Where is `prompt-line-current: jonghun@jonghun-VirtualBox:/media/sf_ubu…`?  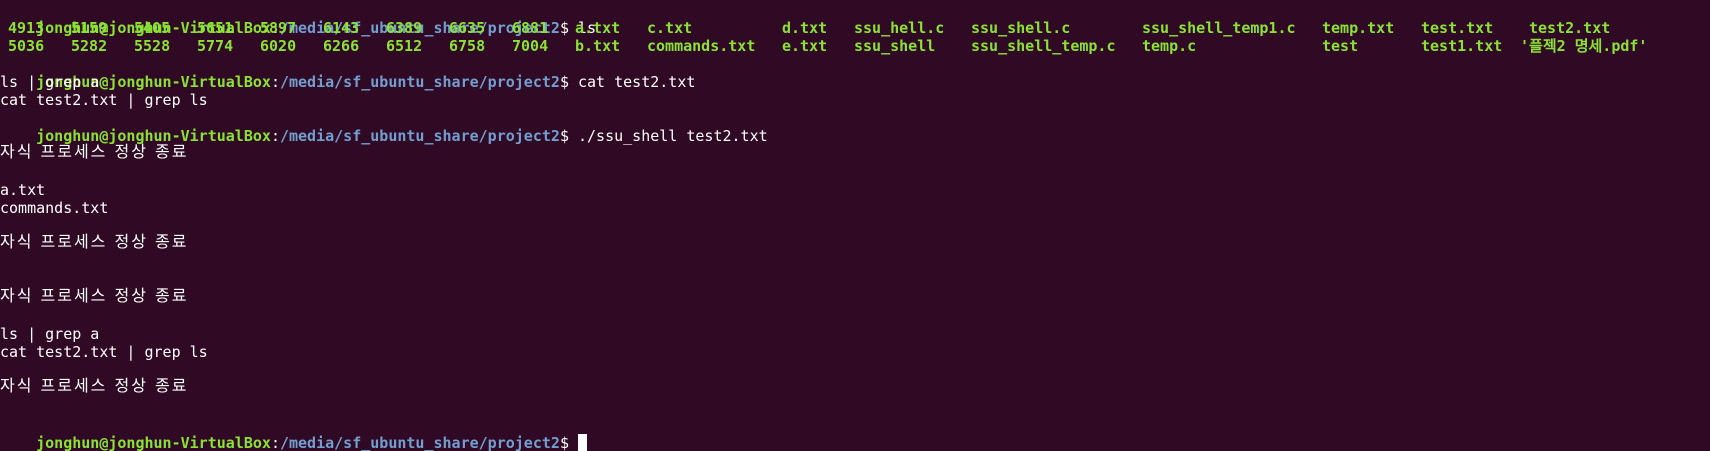 prompt-line-current: jonghun@jonghun-VirtualBox:/media/sf_ubu… is located at coordinates (293, 433).